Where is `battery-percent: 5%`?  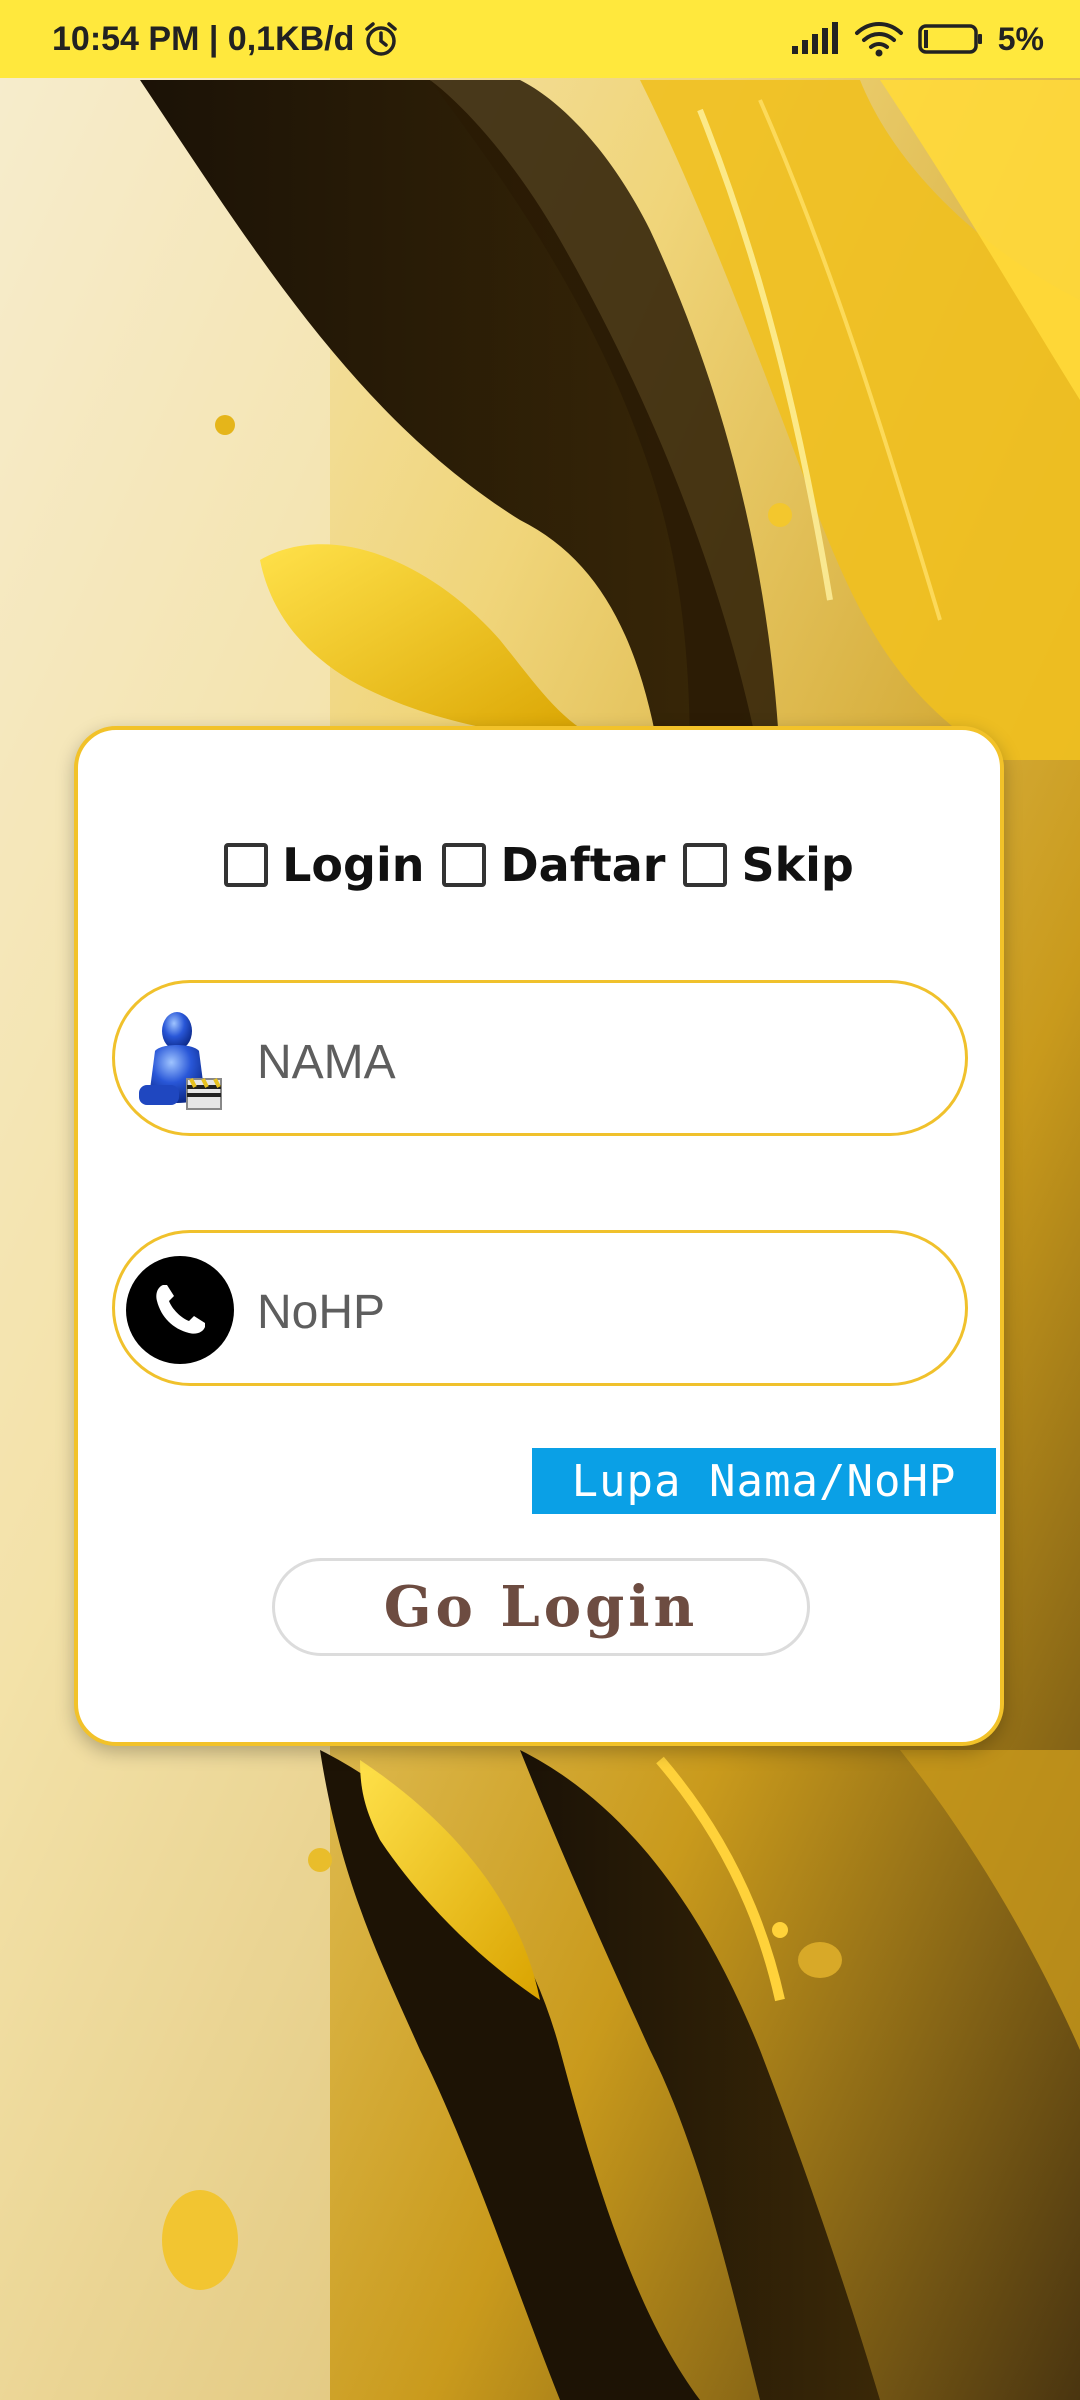 battery-percent: 5% is located at coordinates (1020, 38).